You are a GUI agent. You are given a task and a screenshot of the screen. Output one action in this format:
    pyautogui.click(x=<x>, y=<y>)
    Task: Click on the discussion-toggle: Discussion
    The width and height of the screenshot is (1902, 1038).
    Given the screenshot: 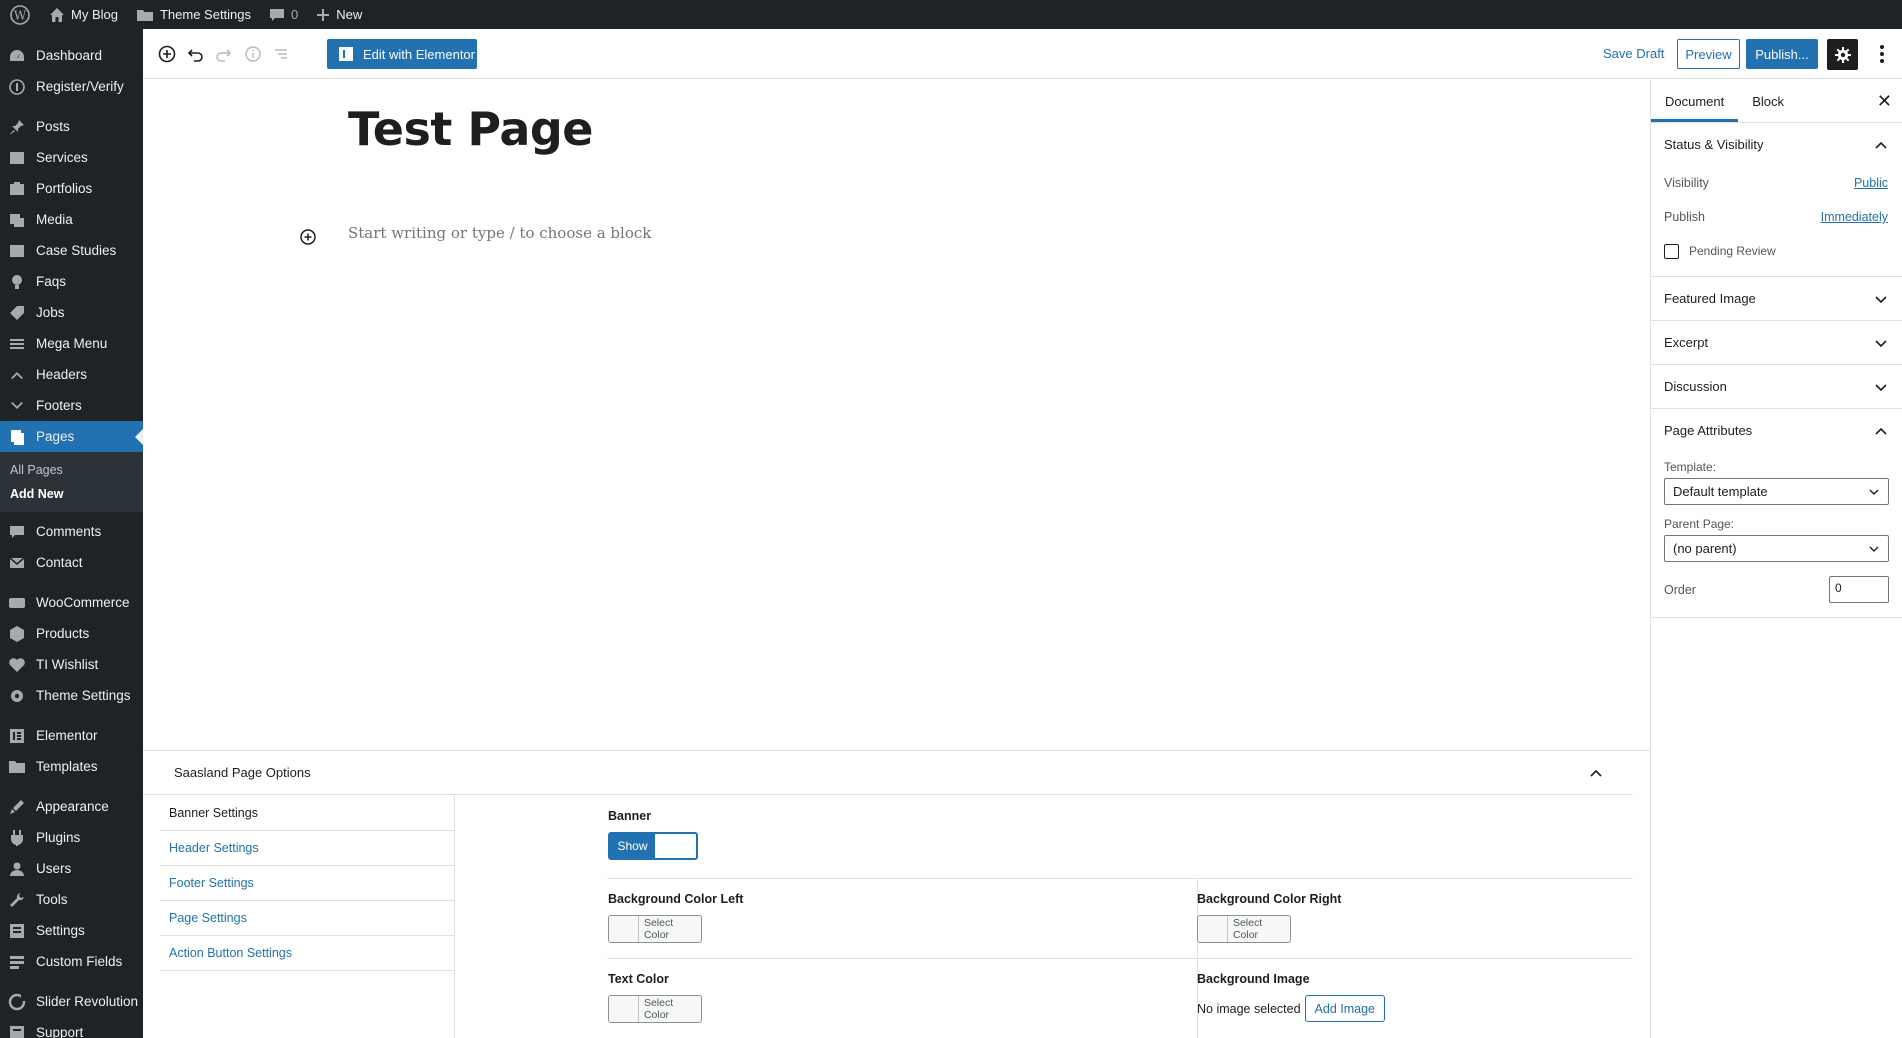 What is the action you would take?
    pyautogui.click(x=1776, y=386)
    